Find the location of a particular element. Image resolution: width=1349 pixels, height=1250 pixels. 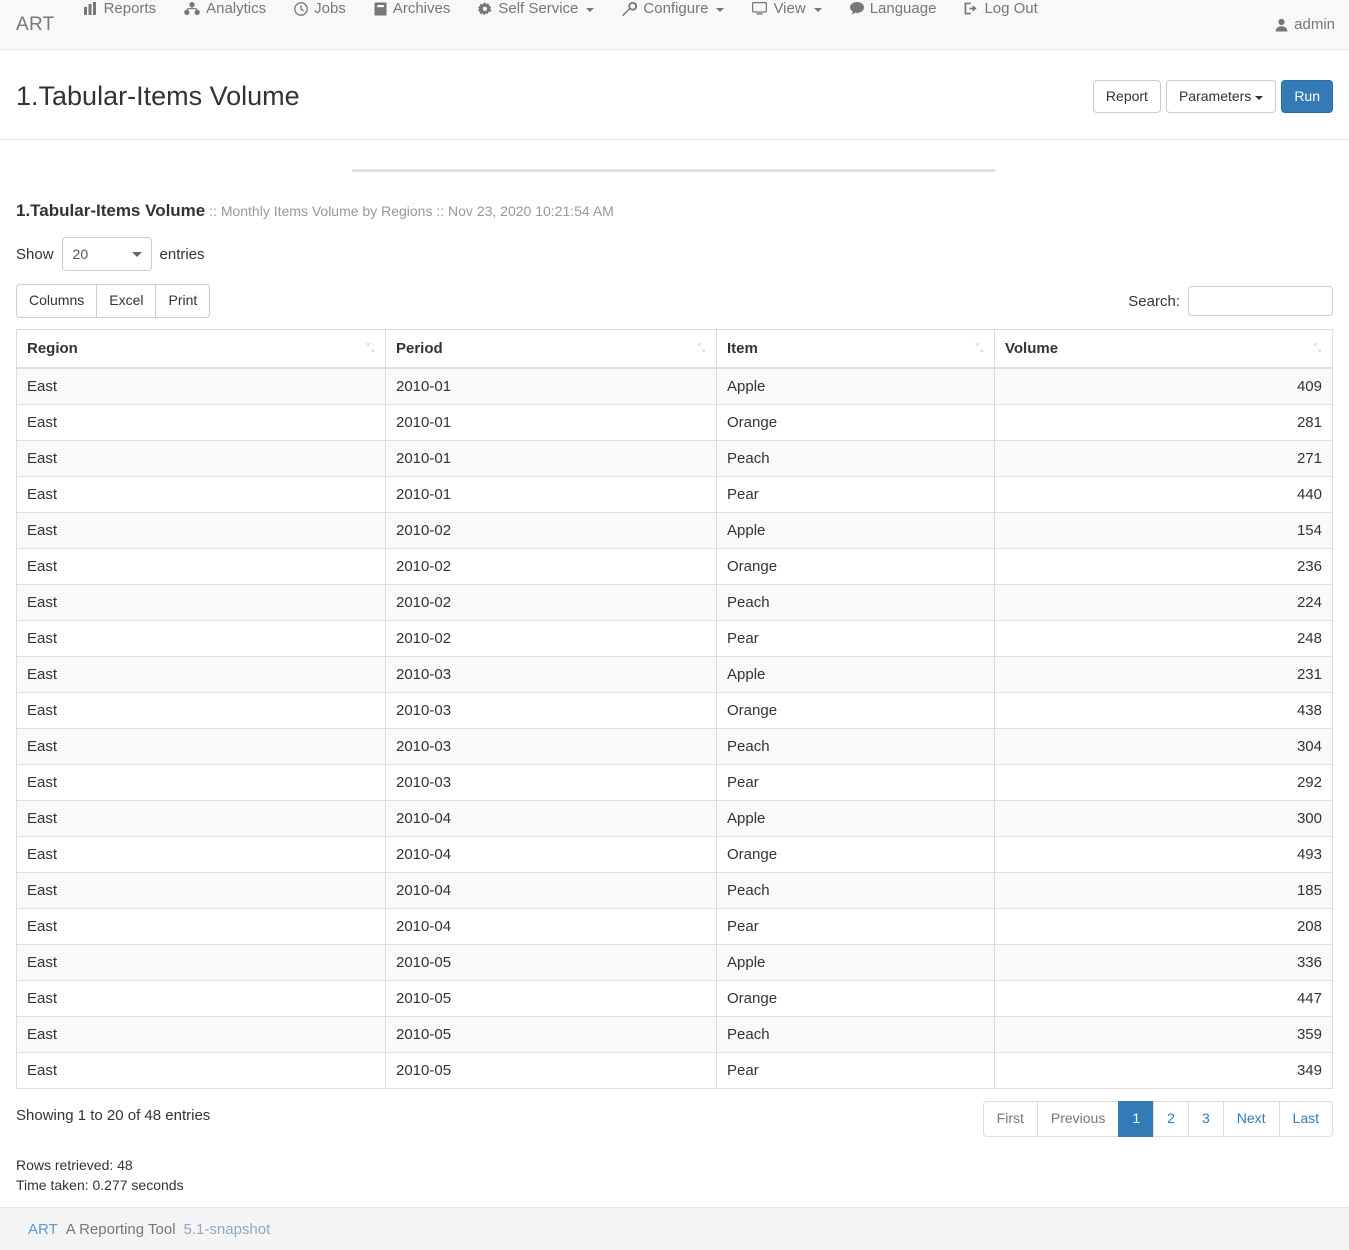

table-row: East 2010-03 Apple 231 is located at coordinates (674, 674).